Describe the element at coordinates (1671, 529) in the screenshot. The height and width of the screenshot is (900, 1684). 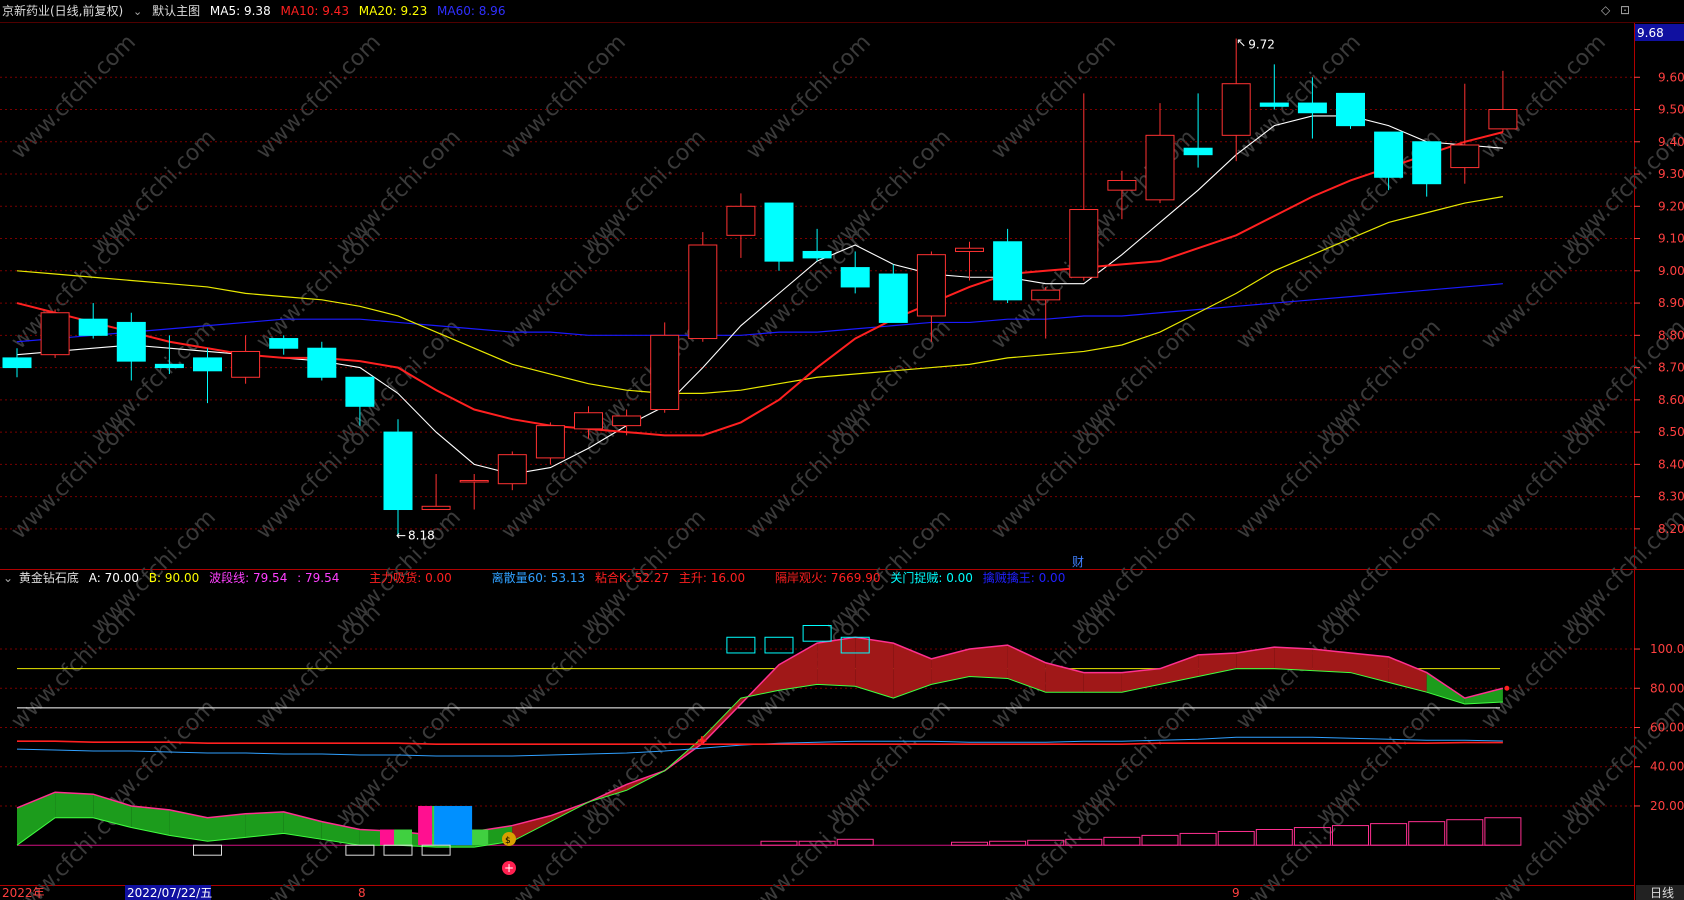
I see `price-tick-label: 8.20` at that location.